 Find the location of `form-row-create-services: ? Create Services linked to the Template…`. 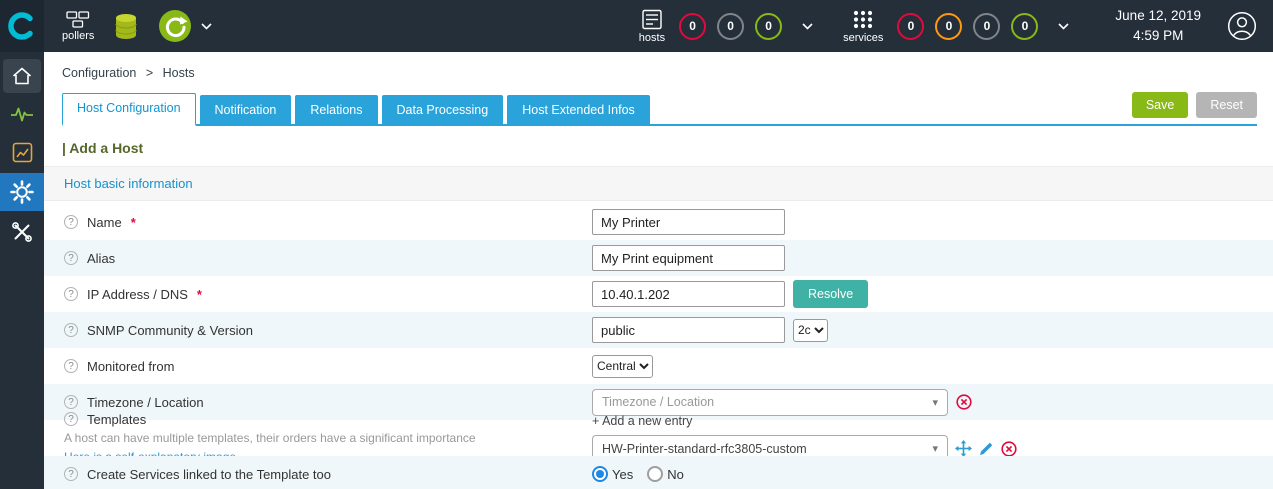

form-row-create-services: ? Create Services linked to the Template… is located at coordinates (658, 472).